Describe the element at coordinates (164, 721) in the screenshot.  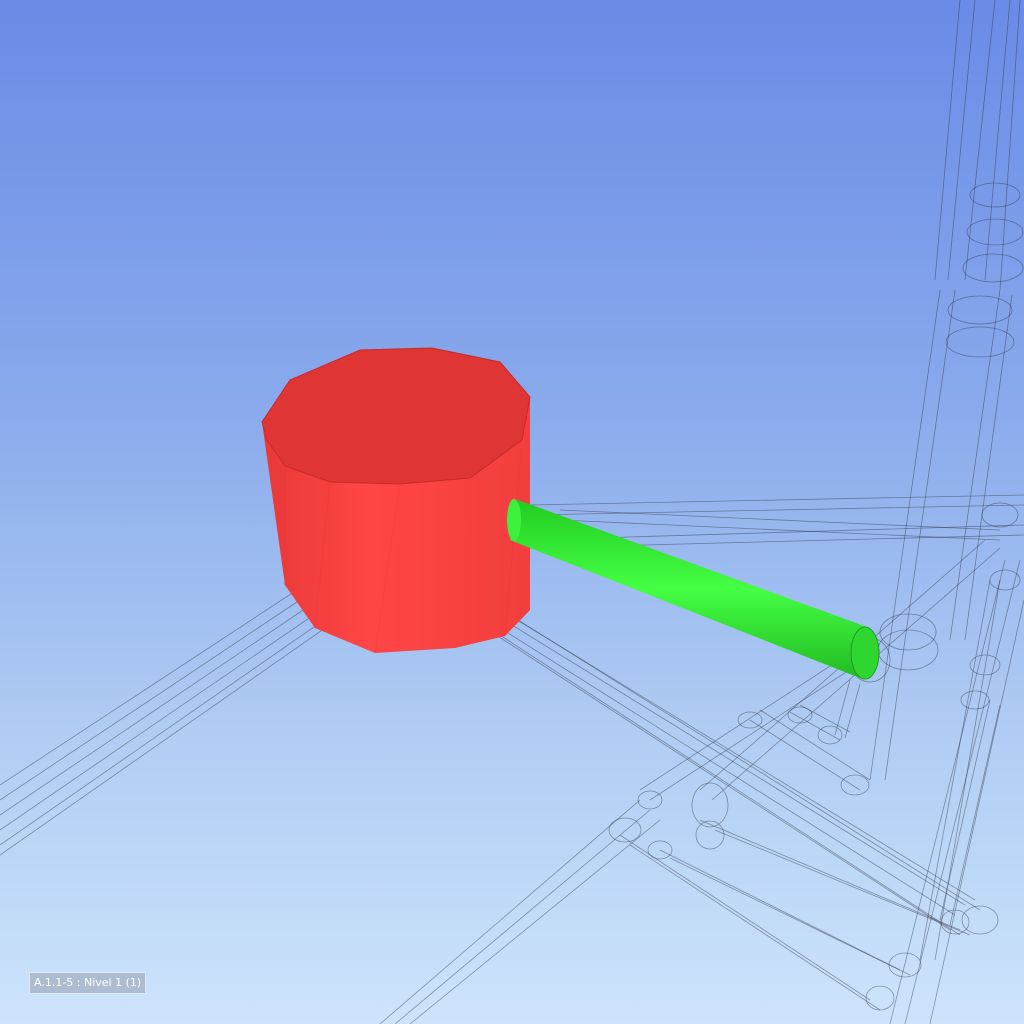
I see `pipe-left-diagonal` at that location.